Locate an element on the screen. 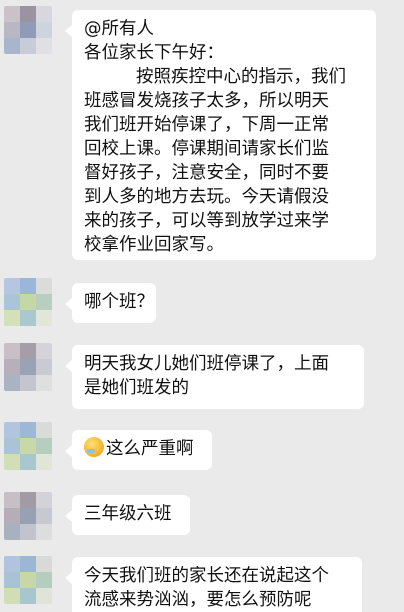 The width and height of the screenshot is (404, 612). message-text: 班感冒发烧孩子太多，所以明天 is located at coordinates (206, 101).